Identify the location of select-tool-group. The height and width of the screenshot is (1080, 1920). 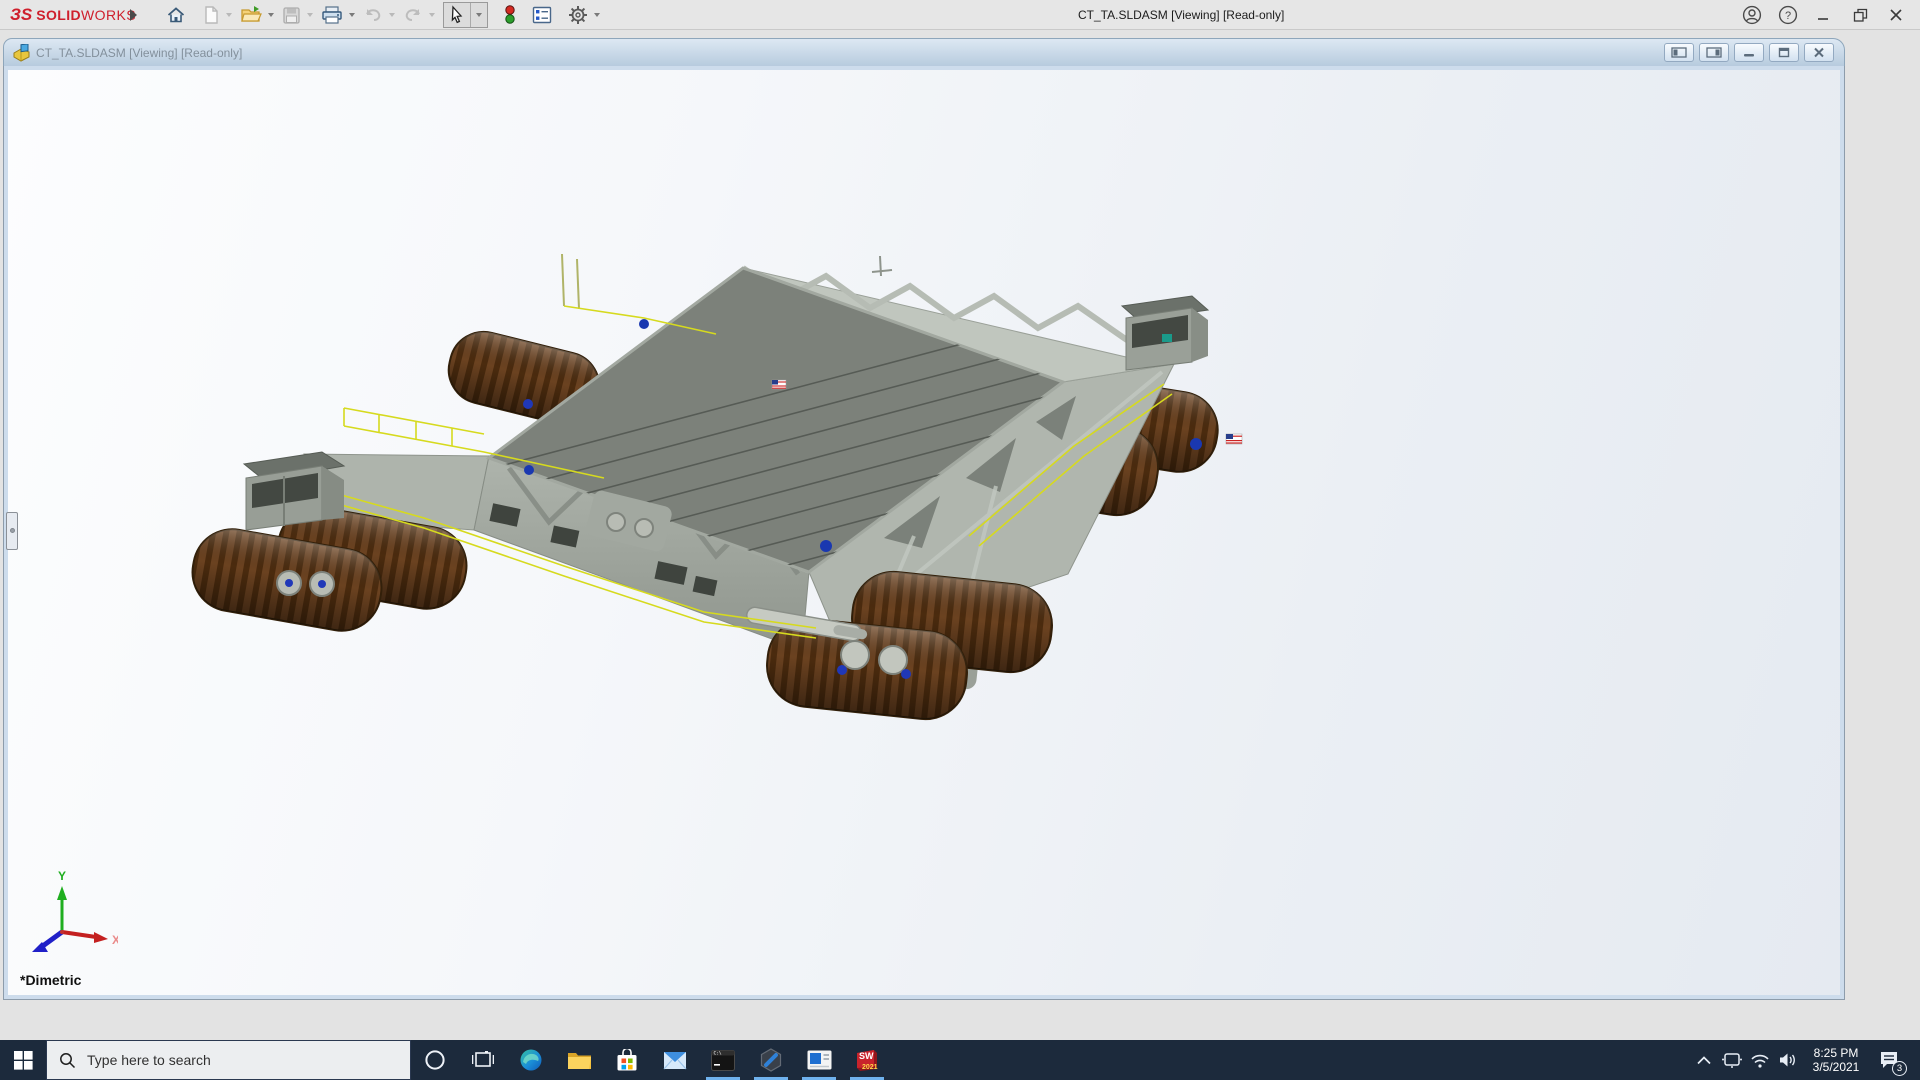
(465, 15).